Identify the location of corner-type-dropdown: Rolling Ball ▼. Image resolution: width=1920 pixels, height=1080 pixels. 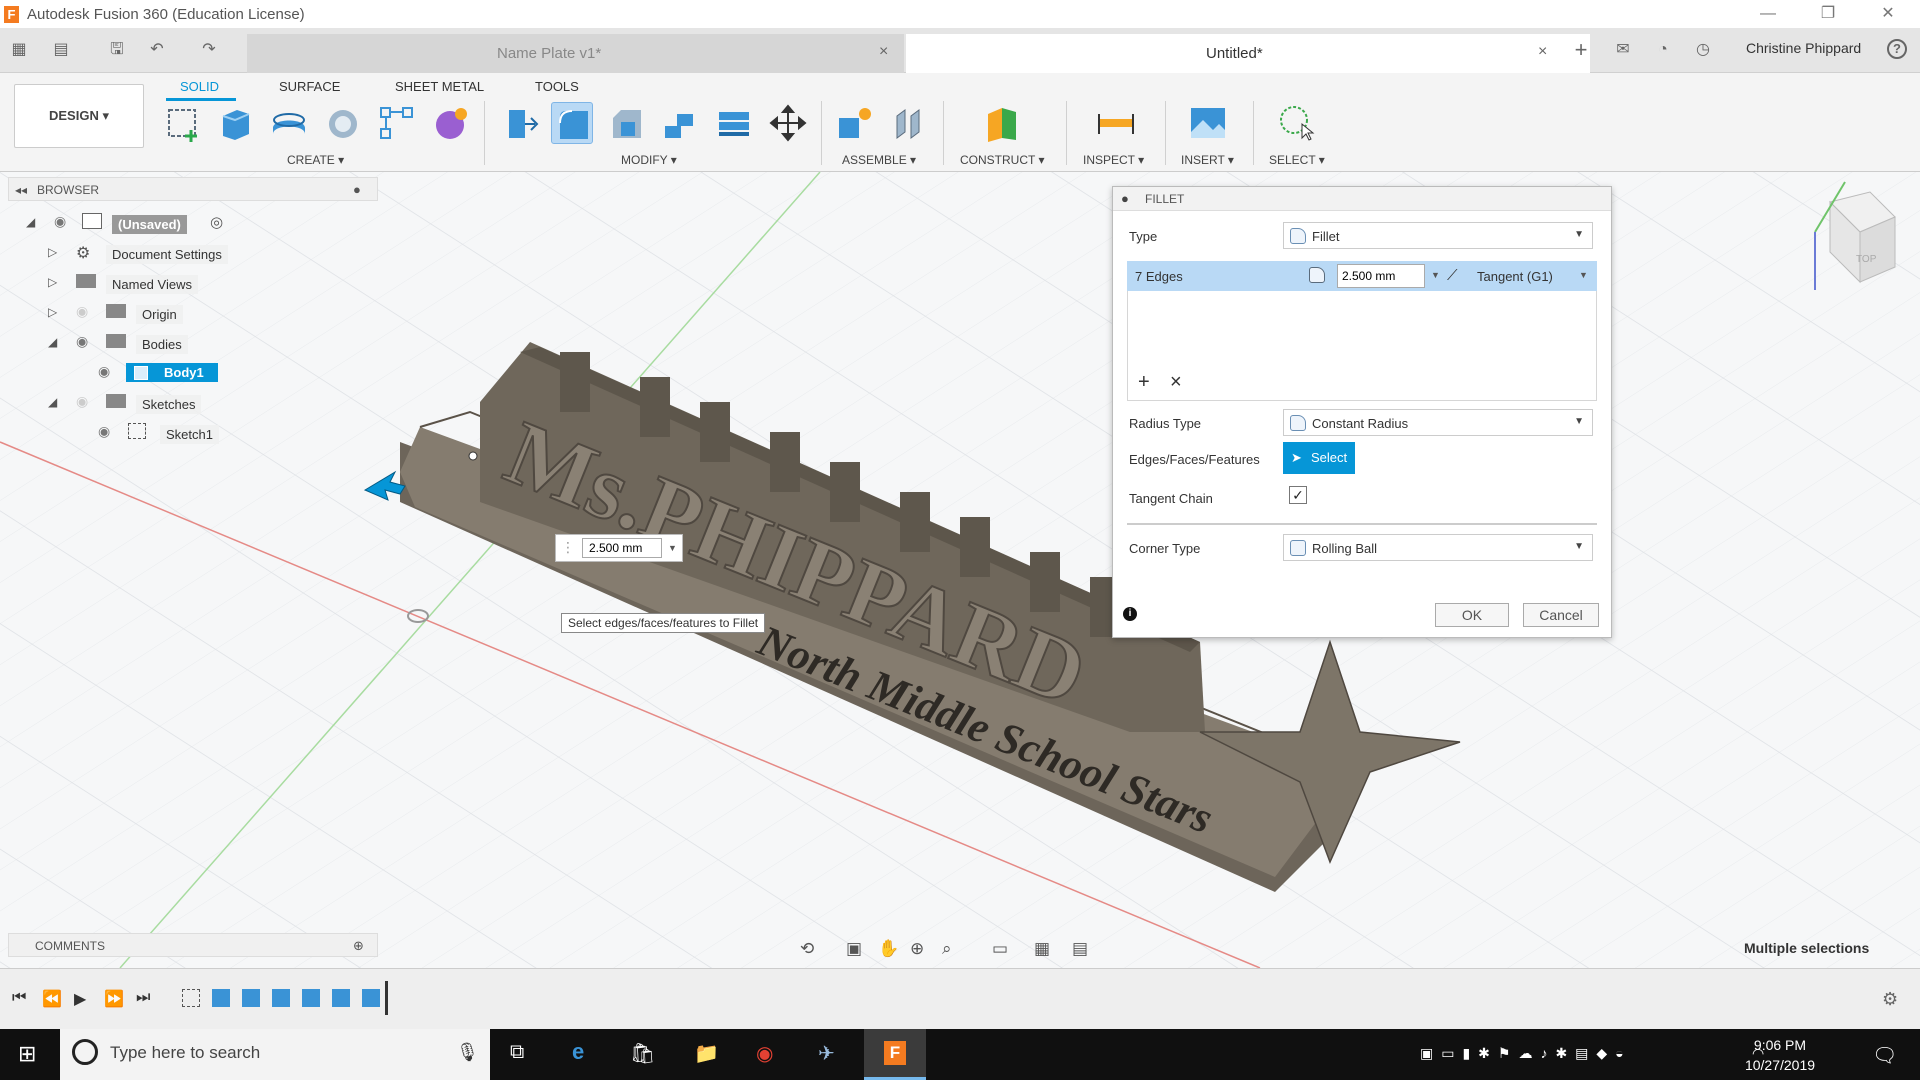
(1438, 547).